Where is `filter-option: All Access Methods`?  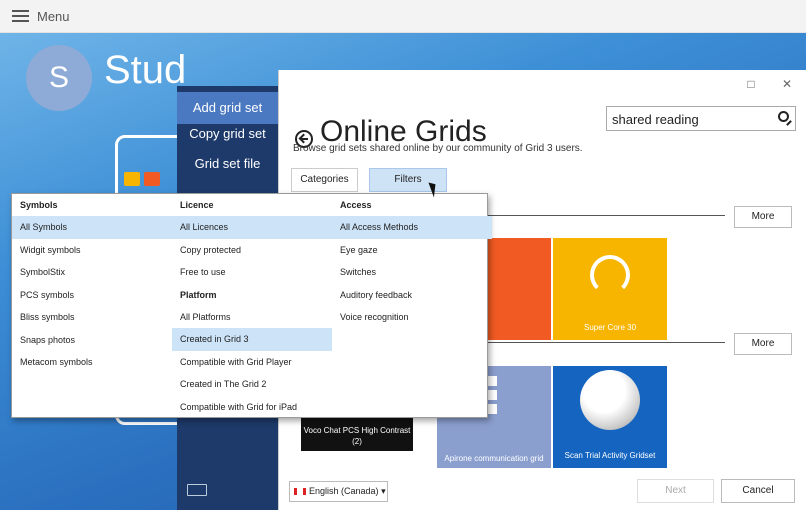 filter-option: All Access Methods is located at coordinates (412, 227).